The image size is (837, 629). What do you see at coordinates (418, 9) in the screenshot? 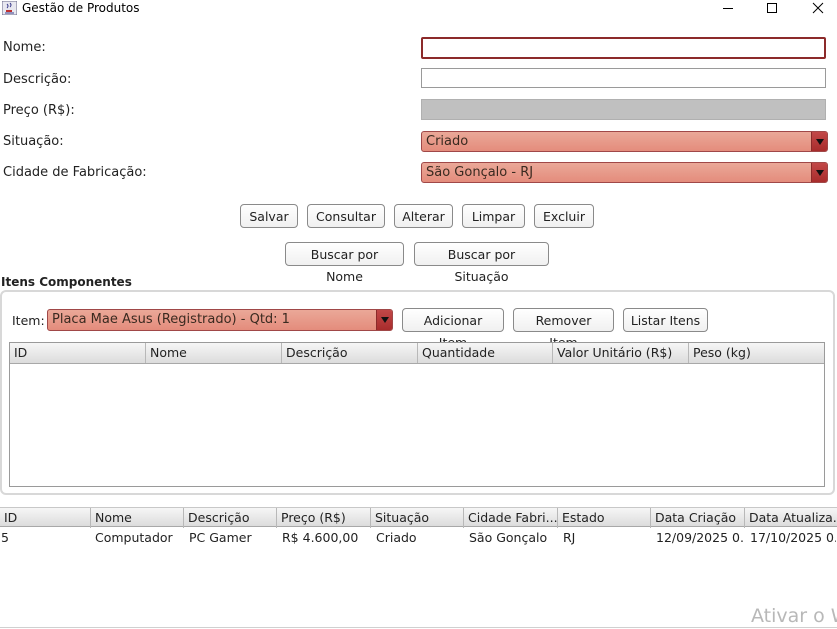
I see `title-bar: Gestão de Produtos` at bounding box center [418, 9].